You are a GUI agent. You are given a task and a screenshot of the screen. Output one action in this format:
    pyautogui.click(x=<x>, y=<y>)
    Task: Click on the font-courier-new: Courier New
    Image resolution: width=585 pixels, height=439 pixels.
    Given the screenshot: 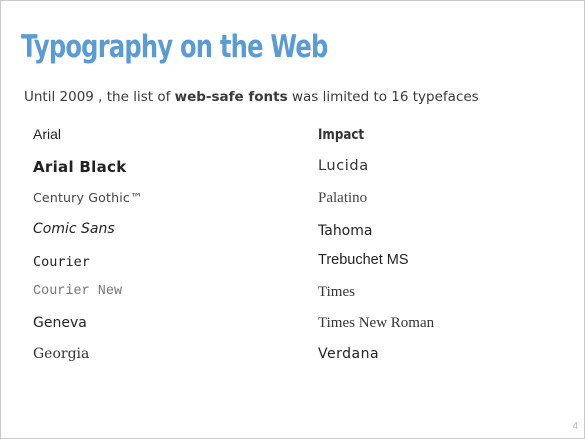 What is the action you would take?
    pyautogui.click(x=78, y=291)
    